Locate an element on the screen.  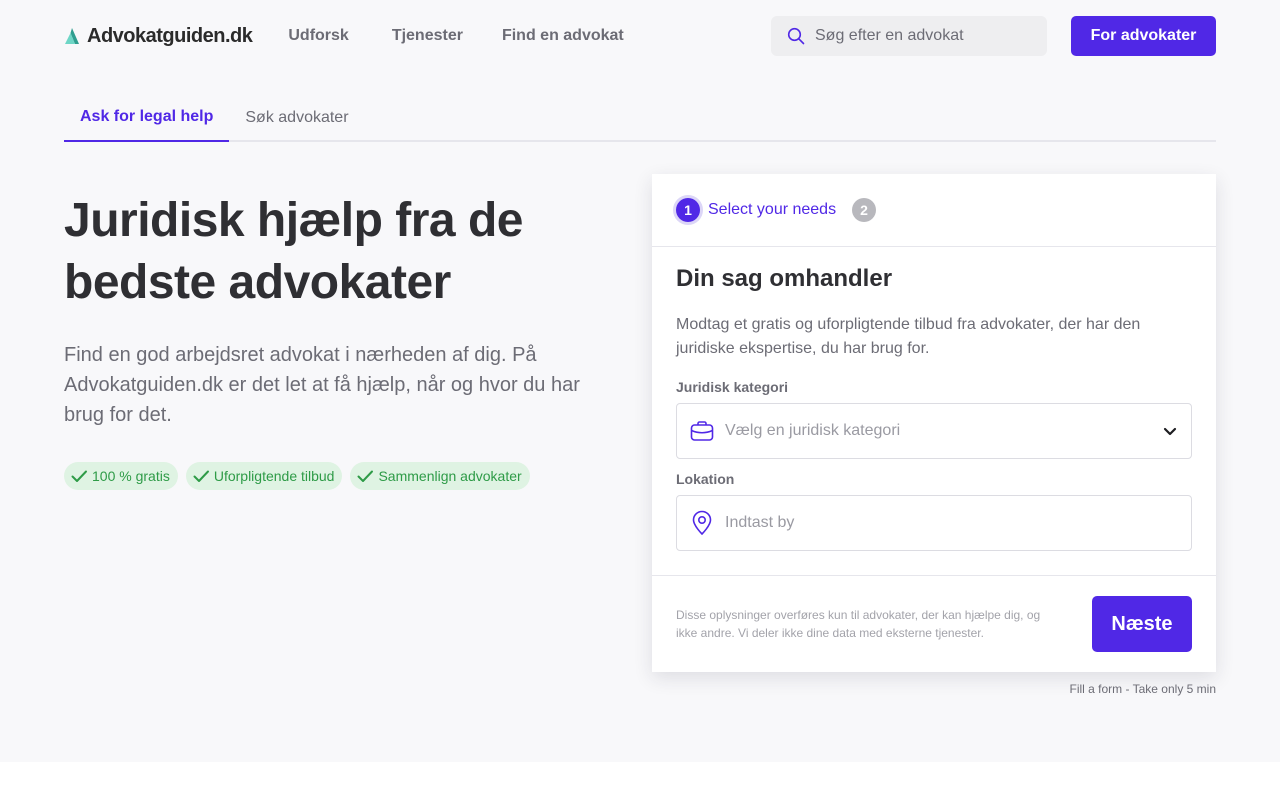
main-nav: Udforsk Tjenester Find en advokat is located at coordinates (455, 36).